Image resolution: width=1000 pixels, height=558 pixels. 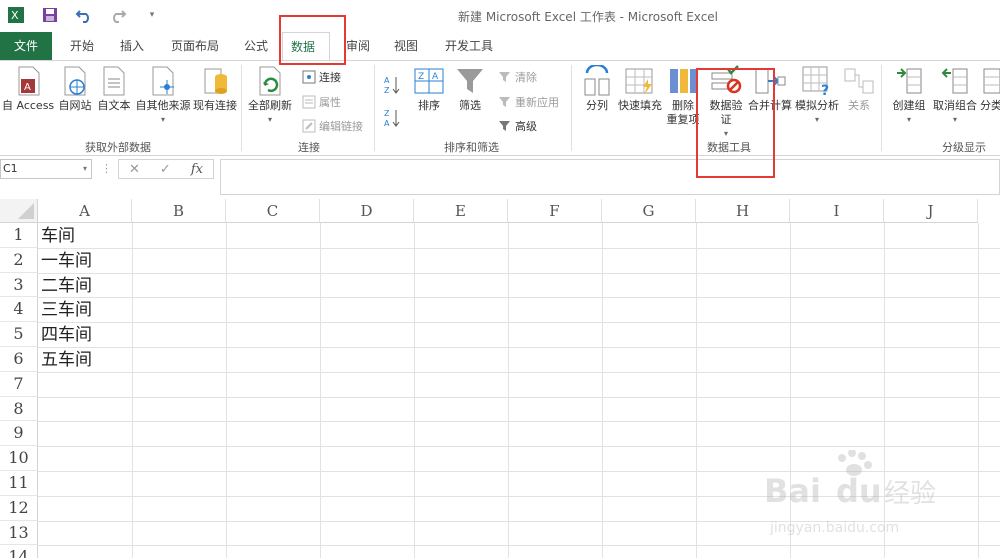 What do you see at coordinates (517, 126) in the screenshot?
I see `advanced-filter-button: 高级` at bounding box center [517, 126].